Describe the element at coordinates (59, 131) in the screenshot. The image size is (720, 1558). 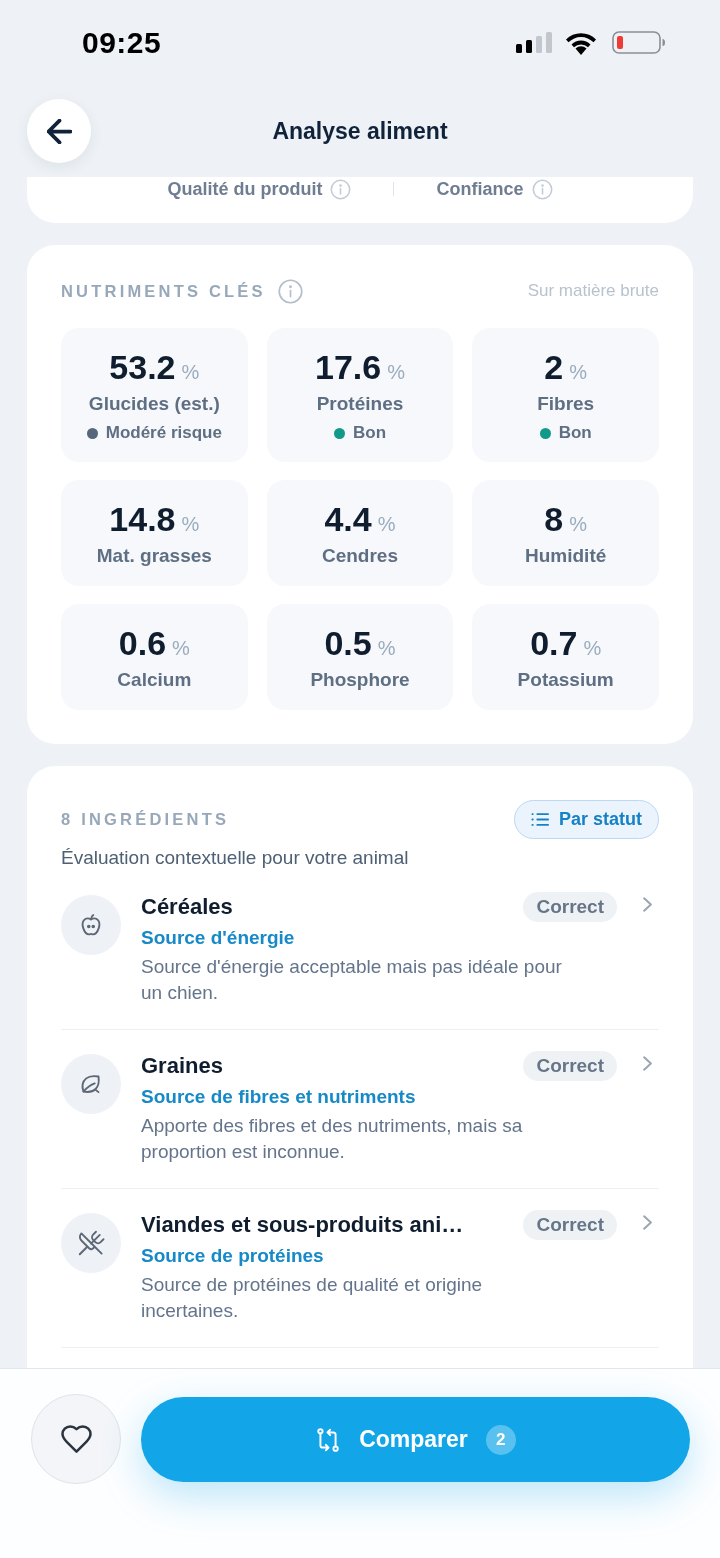
I see `back-arrow-icon` at that location.